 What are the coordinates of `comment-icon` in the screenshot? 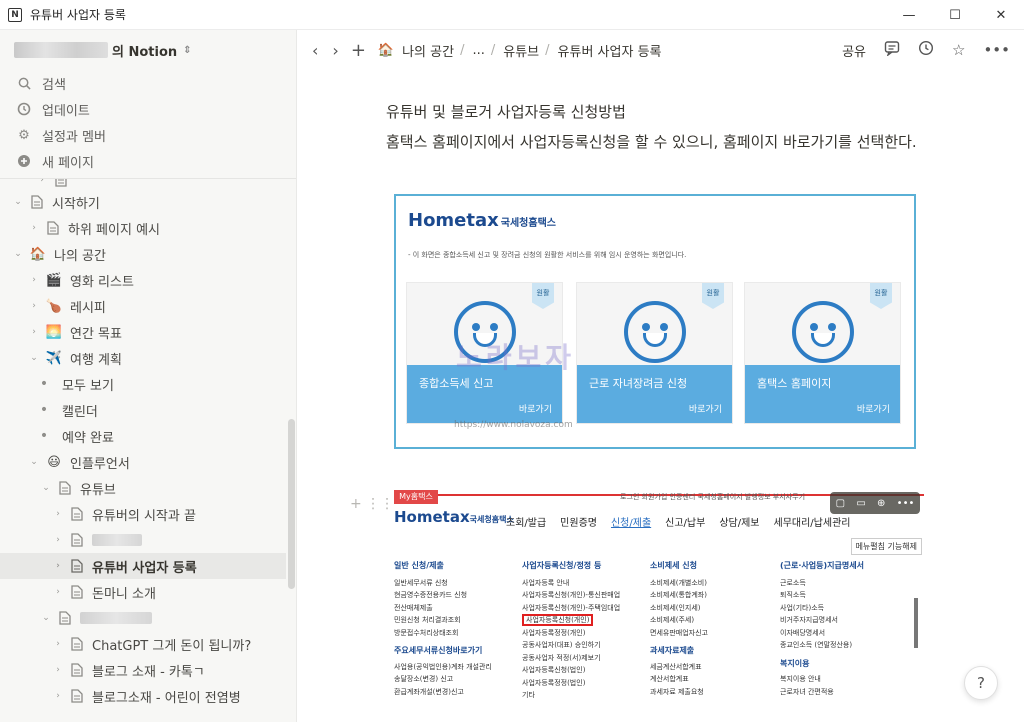 It's located at (892, 50).